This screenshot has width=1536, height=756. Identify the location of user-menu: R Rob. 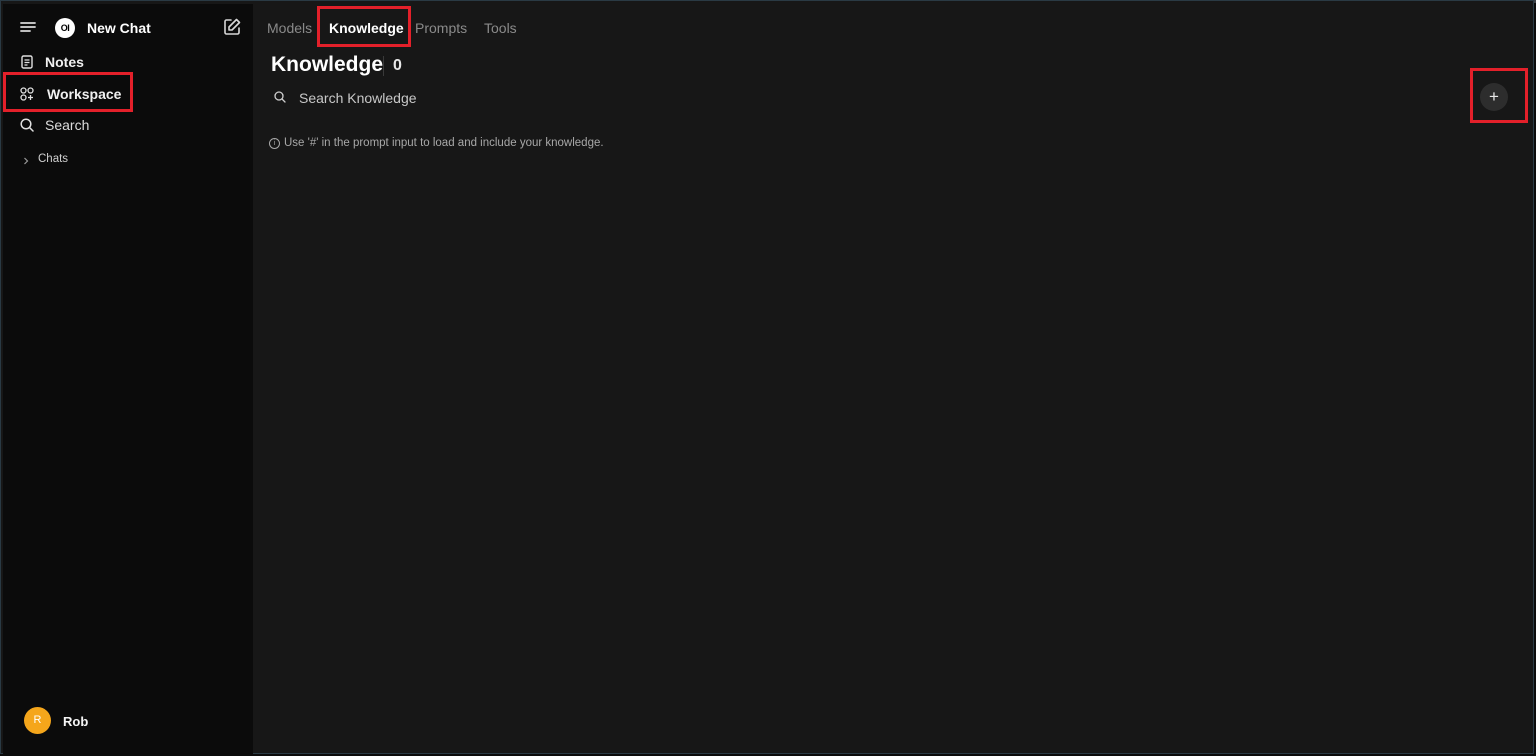
(121, 719).